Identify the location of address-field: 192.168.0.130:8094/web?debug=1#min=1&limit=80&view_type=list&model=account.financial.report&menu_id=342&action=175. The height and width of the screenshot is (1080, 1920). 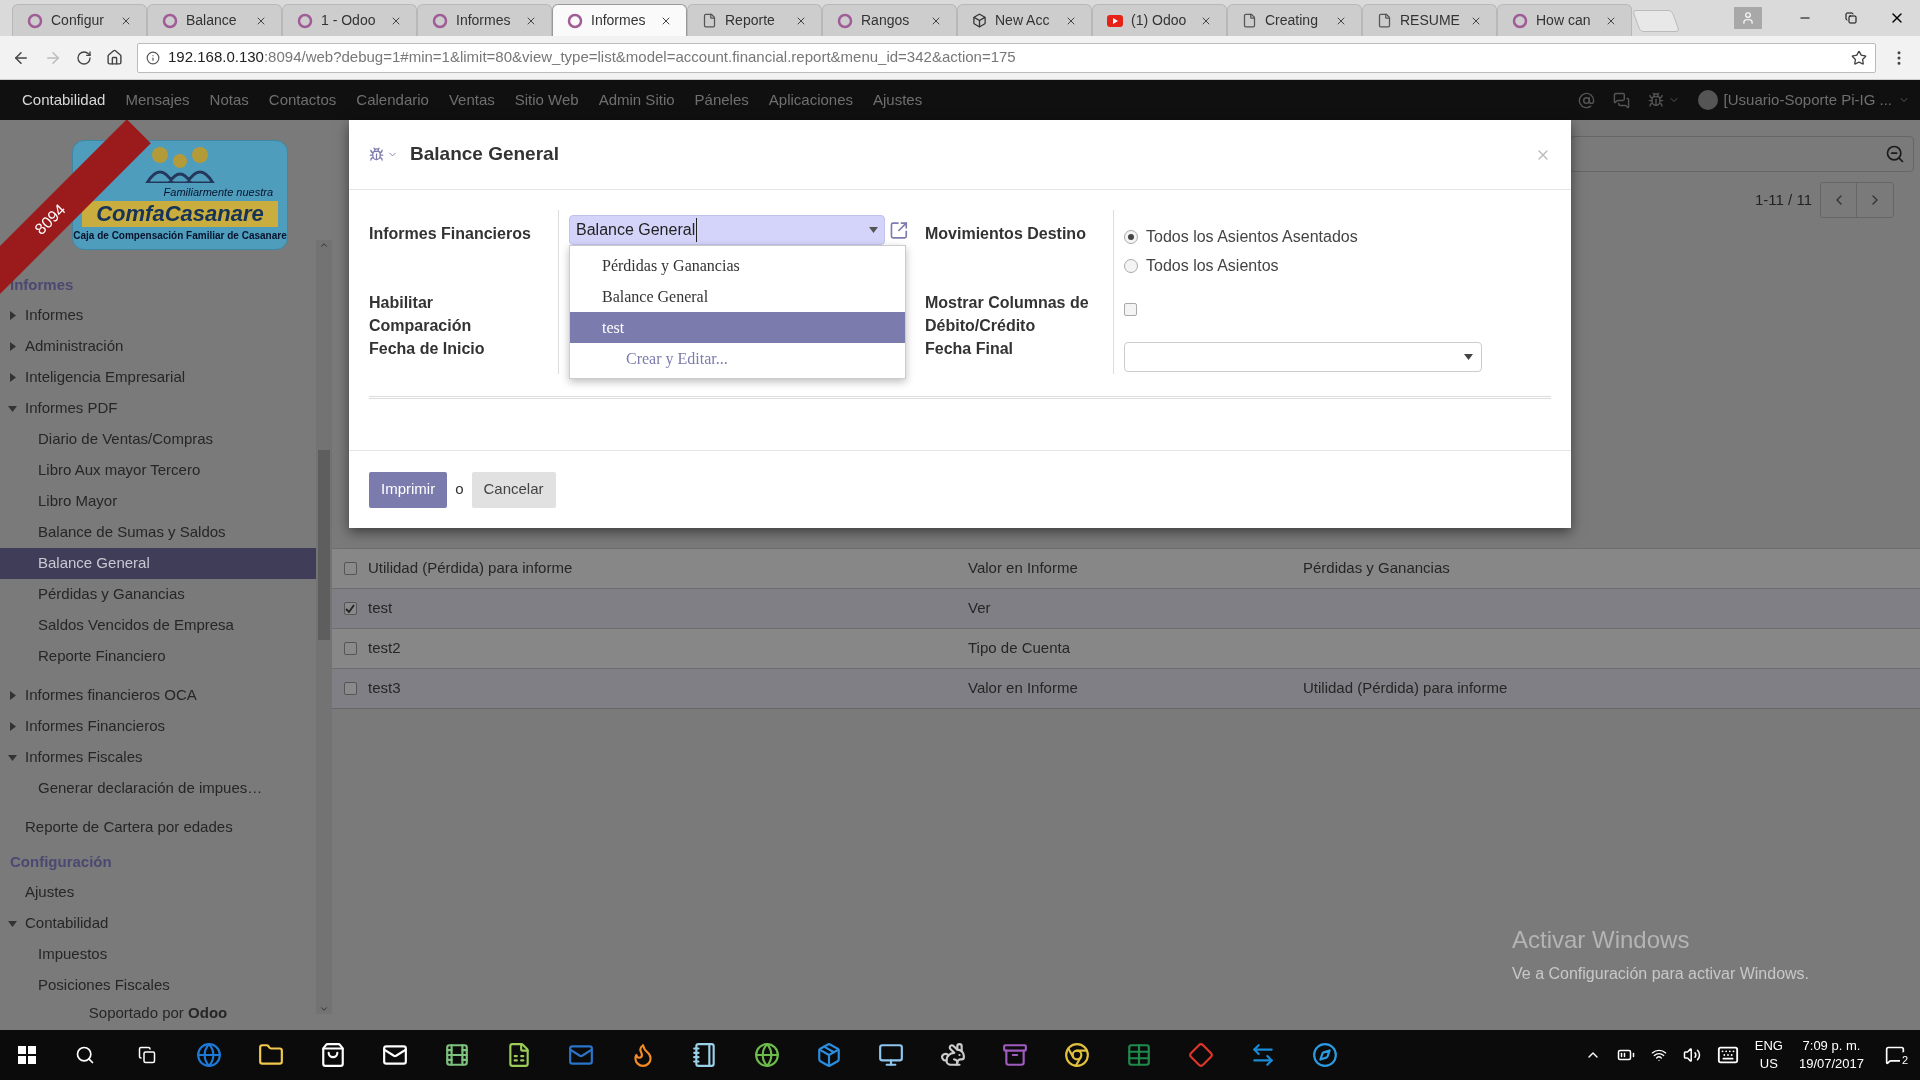
(1006, 57).